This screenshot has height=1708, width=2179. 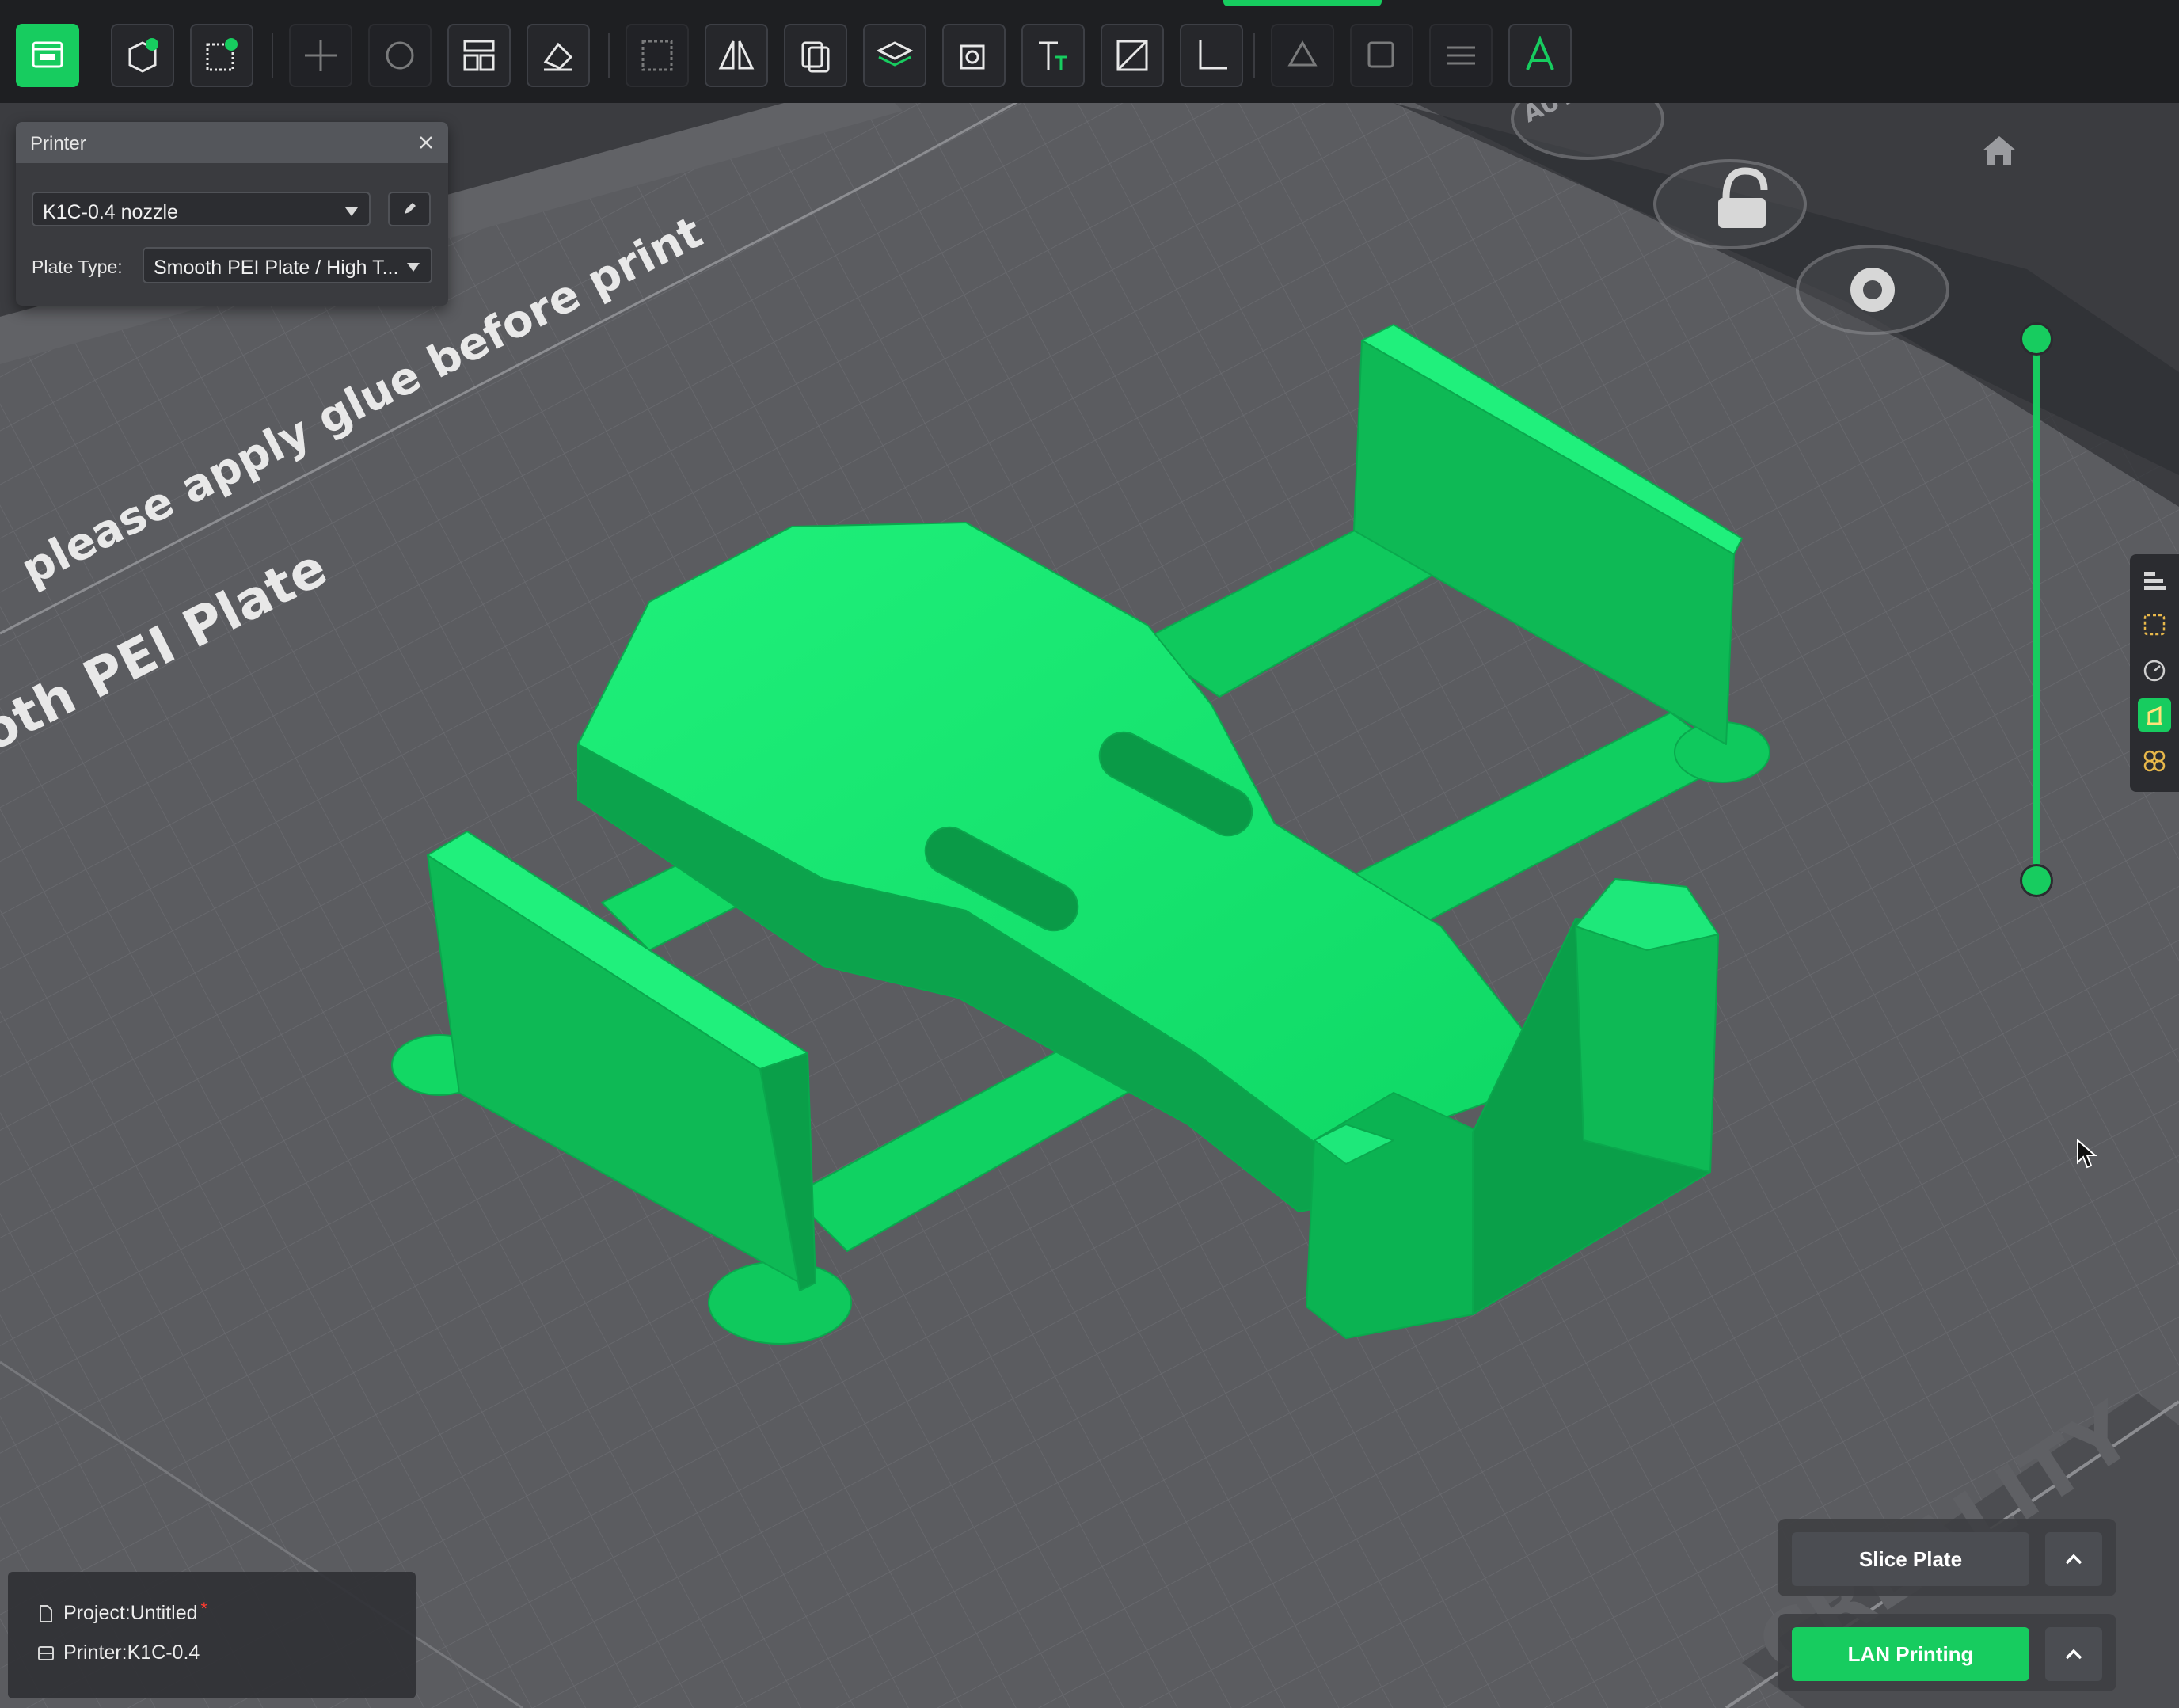 I want to click on plugins-icon, so click(x=2154, y=761).